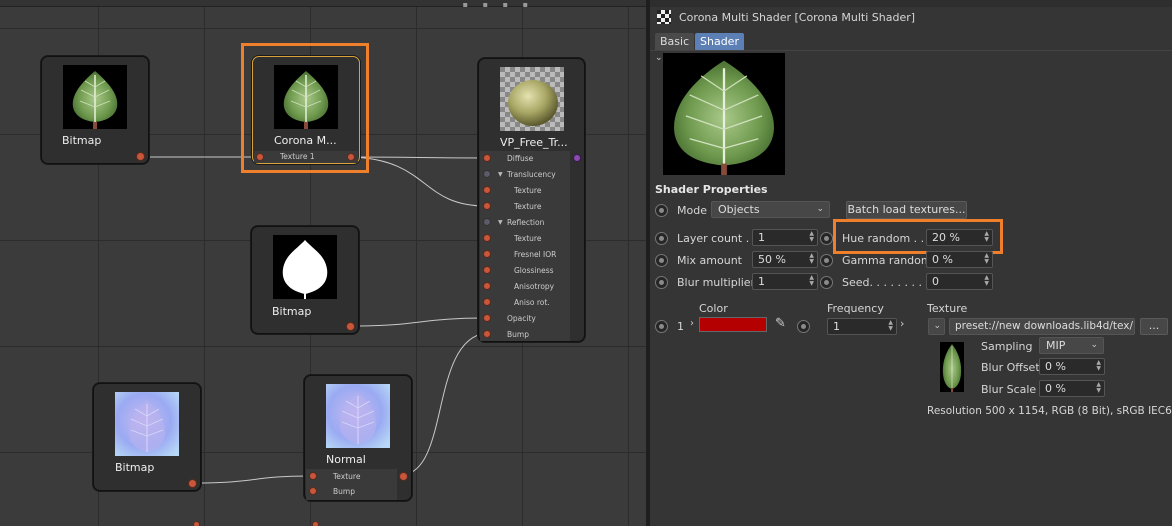 This screenshot has height=526, width=1172. What do you see at coordinates (959, 259) in the screenshot?
I see `gamma-random-field: 0 % ▲ ▼` at bounding box center [959, 259].